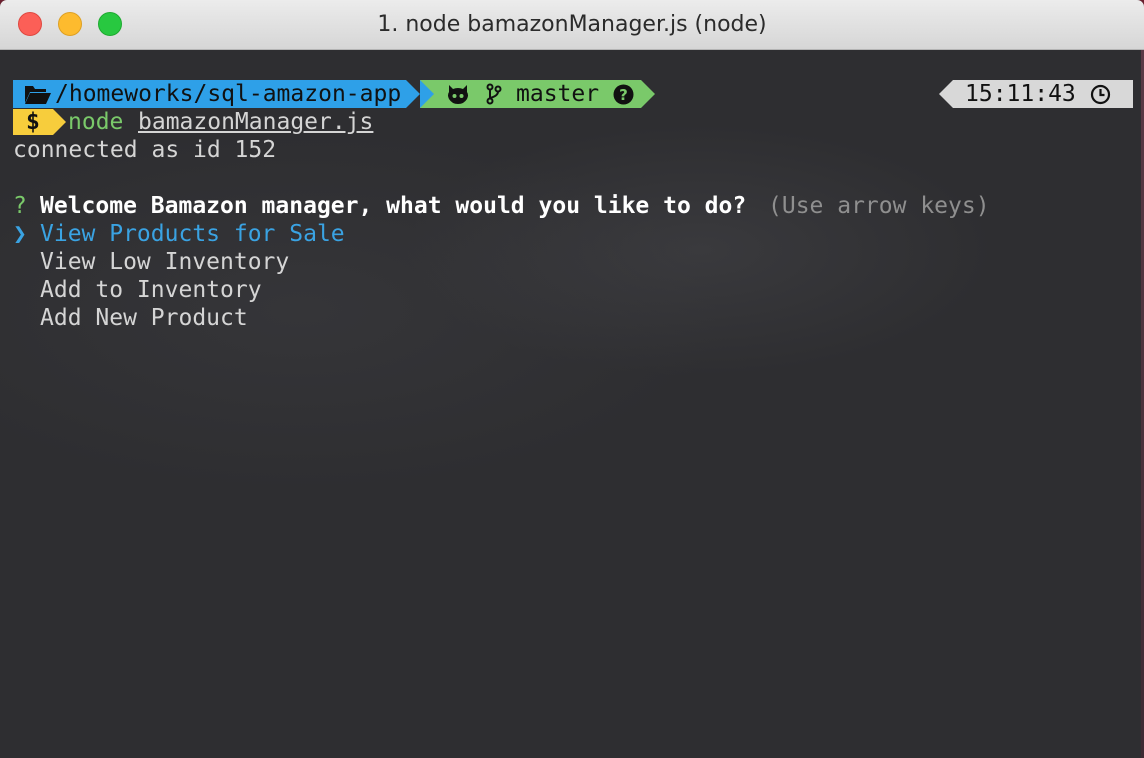 Image resolution: width=1144 pixels, height=758 pixels. I want to click on prompt-time: 15:11:43, so click(1020, 94).